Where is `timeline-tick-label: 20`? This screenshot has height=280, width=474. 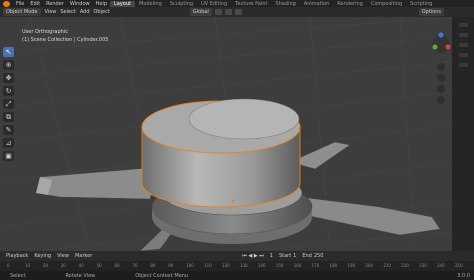
timeline-tick-label: 20 is located at coordinates (45, 265).